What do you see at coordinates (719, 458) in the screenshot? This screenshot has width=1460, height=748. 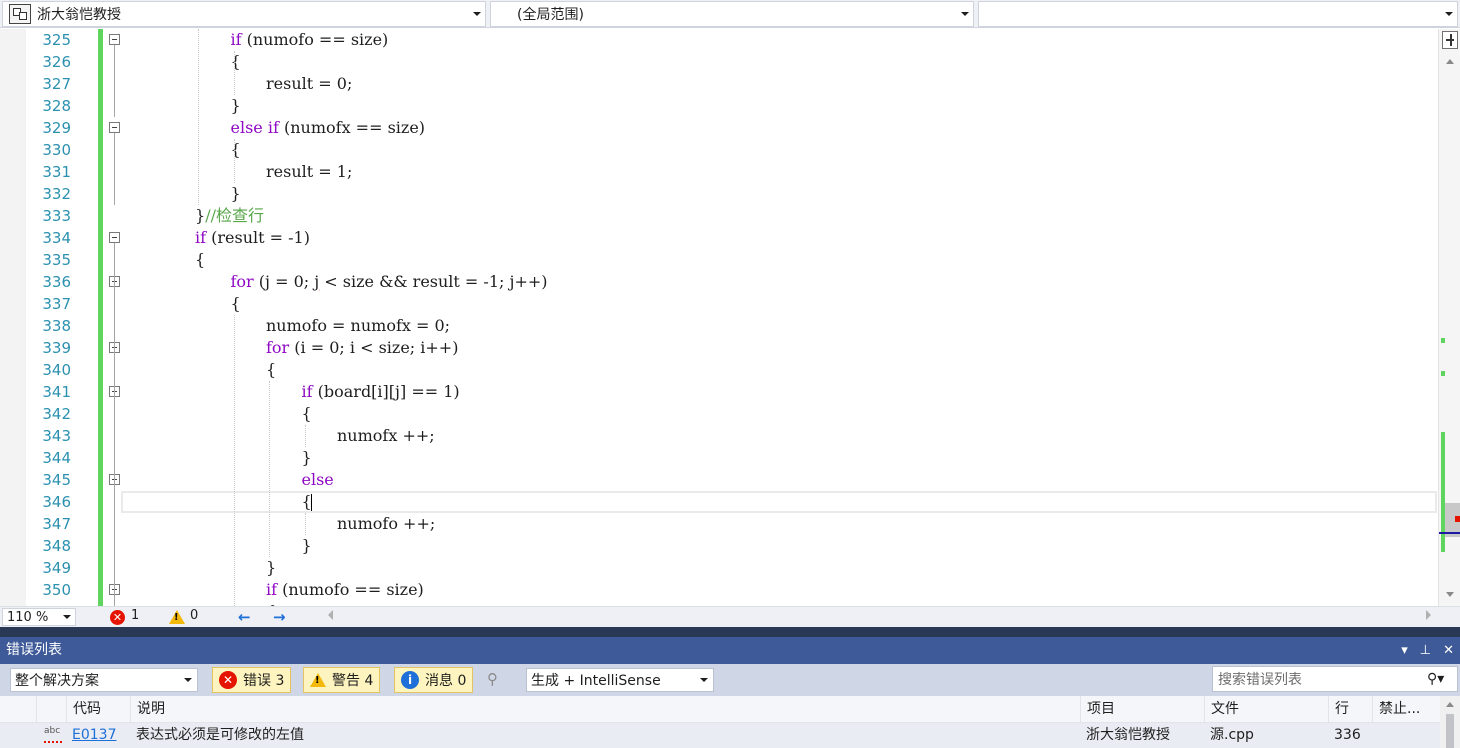 I see `code-line: 344}` at bounding box center [719, 458].